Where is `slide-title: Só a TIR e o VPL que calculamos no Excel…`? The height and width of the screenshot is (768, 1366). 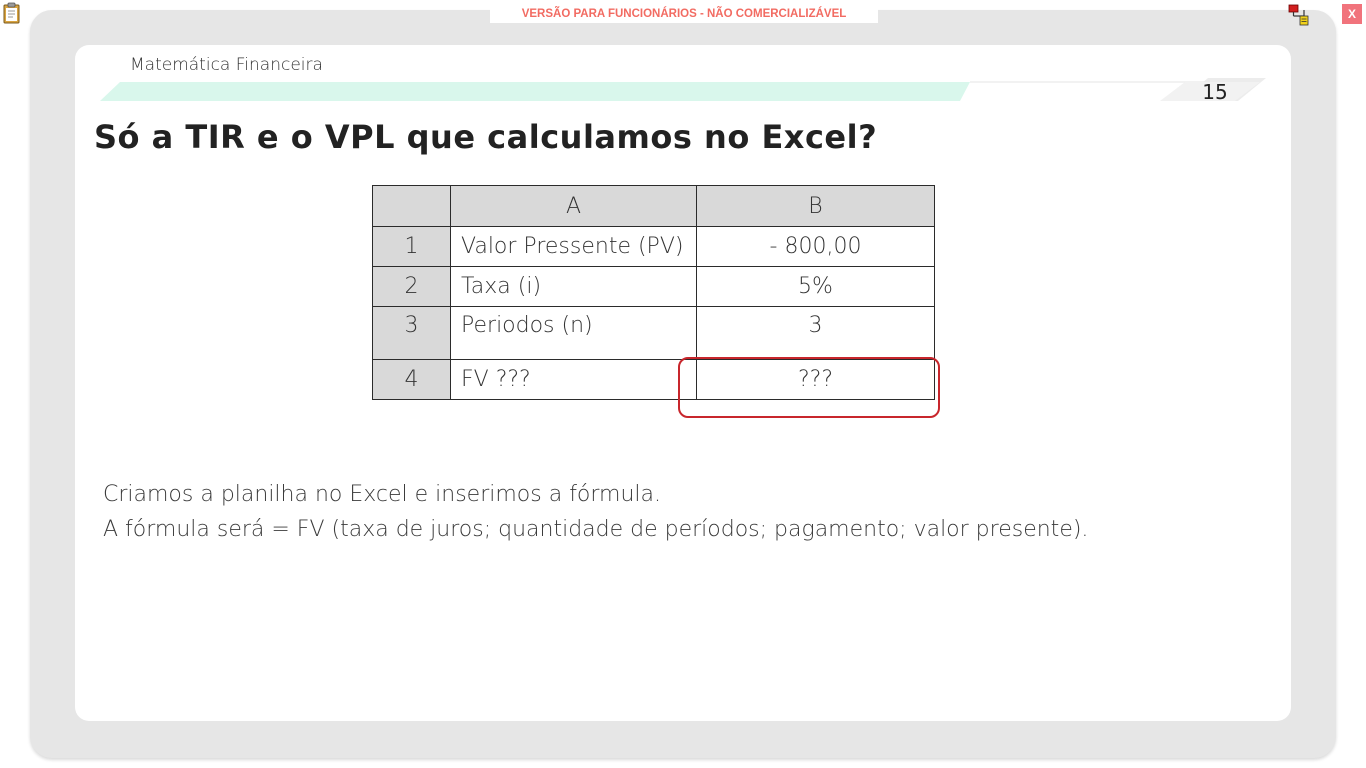 slide-title: Só a TIR e o VPL que calculamos no Excel… is located at coordinates (486, 137).